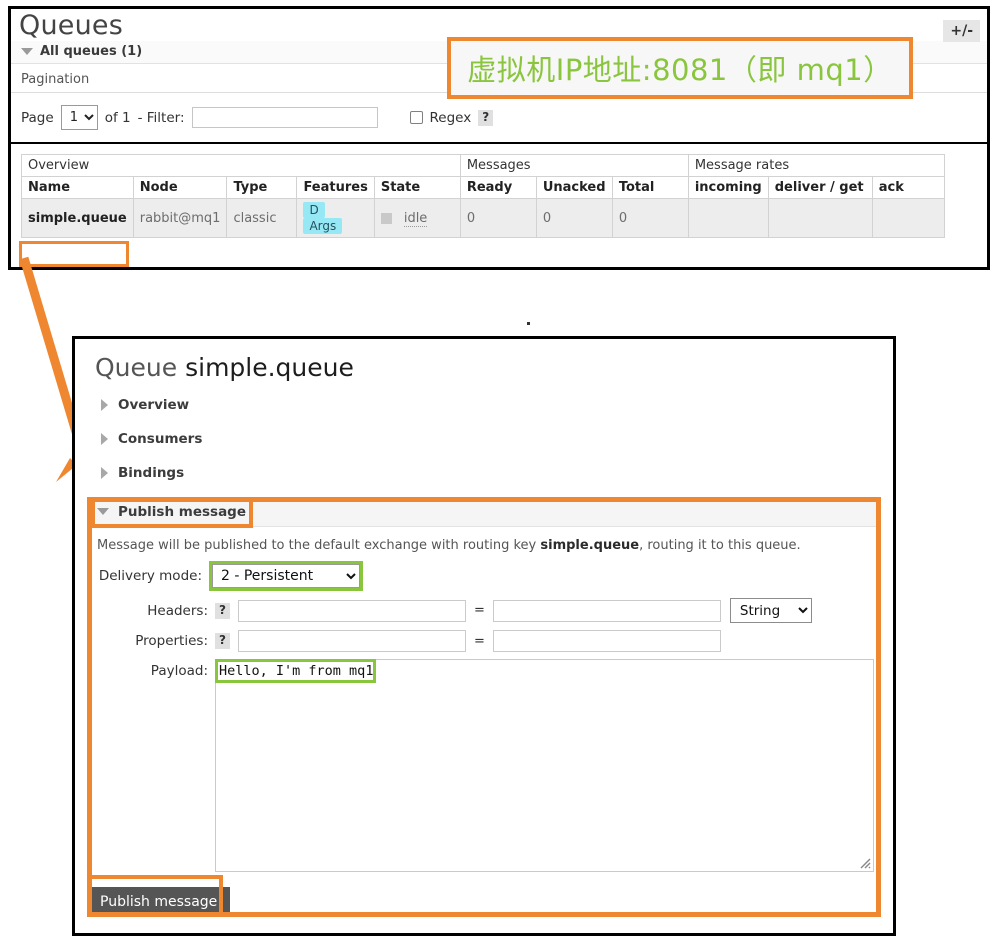  I want to click on queue-ack, so click(908, 218).